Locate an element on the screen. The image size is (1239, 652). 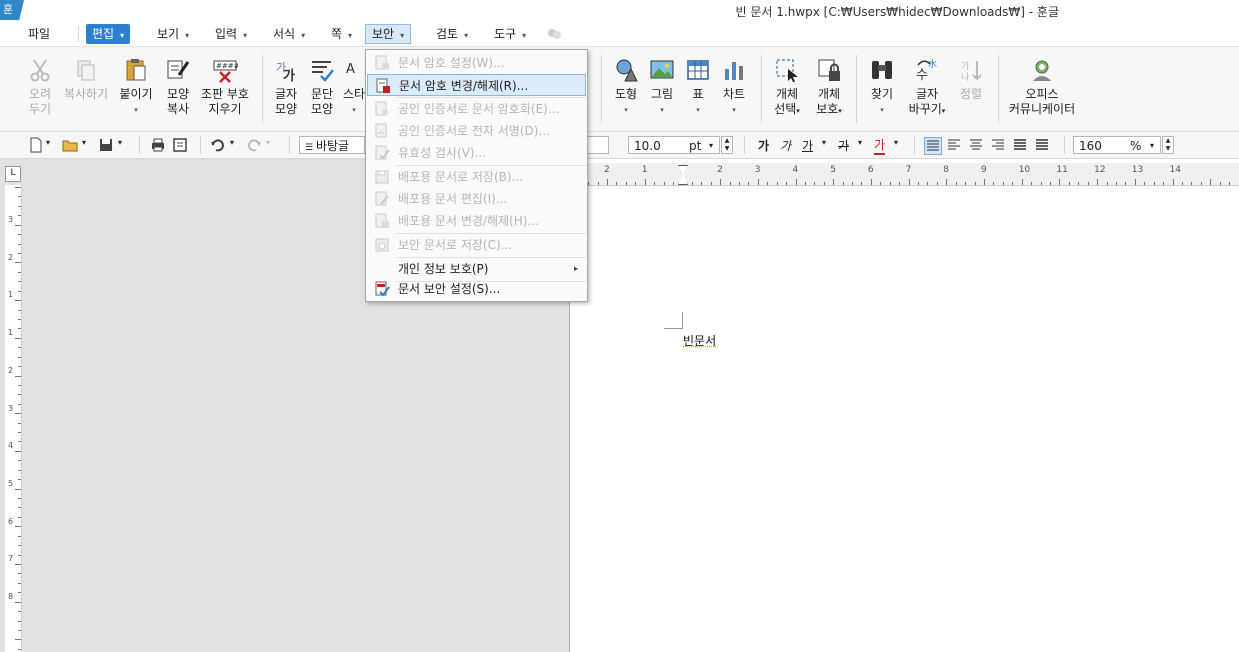
menu-tools: 도구 ▾ is located at coordinates (510, 34).